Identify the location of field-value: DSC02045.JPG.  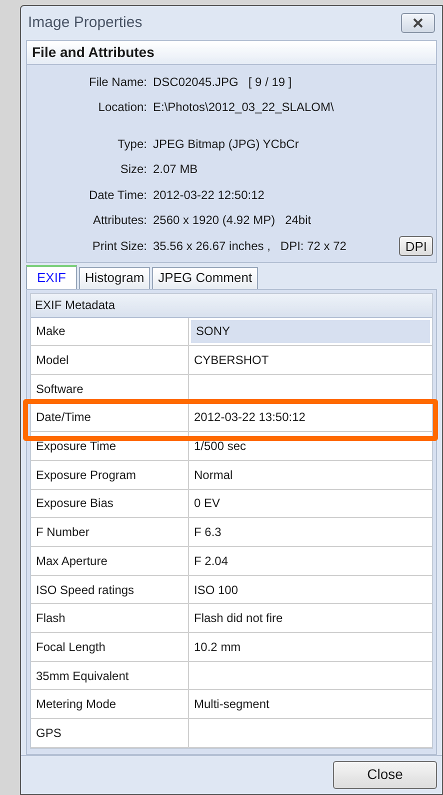
(195, 82).